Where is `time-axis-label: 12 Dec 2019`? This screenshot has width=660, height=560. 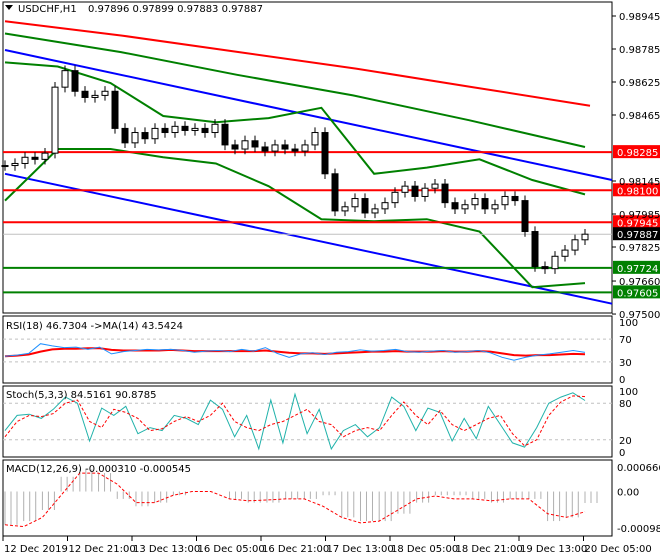
time-axis-label: 12 Dec 2019 is located at coordinates (36, 549).